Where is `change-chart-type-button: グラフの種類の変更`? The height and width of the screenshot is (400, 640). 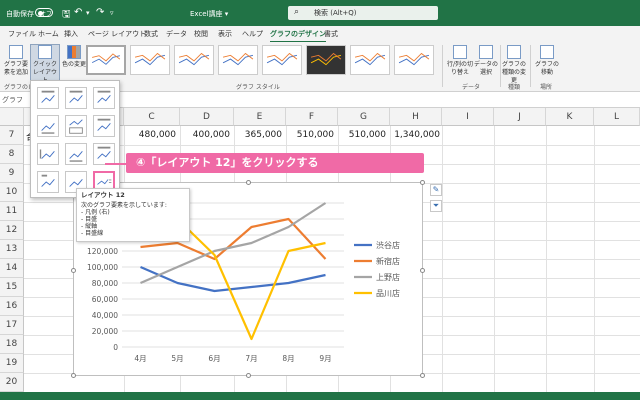 change-chart-type-button: グラフの種類の変更 is located at coordinates (514, 65).